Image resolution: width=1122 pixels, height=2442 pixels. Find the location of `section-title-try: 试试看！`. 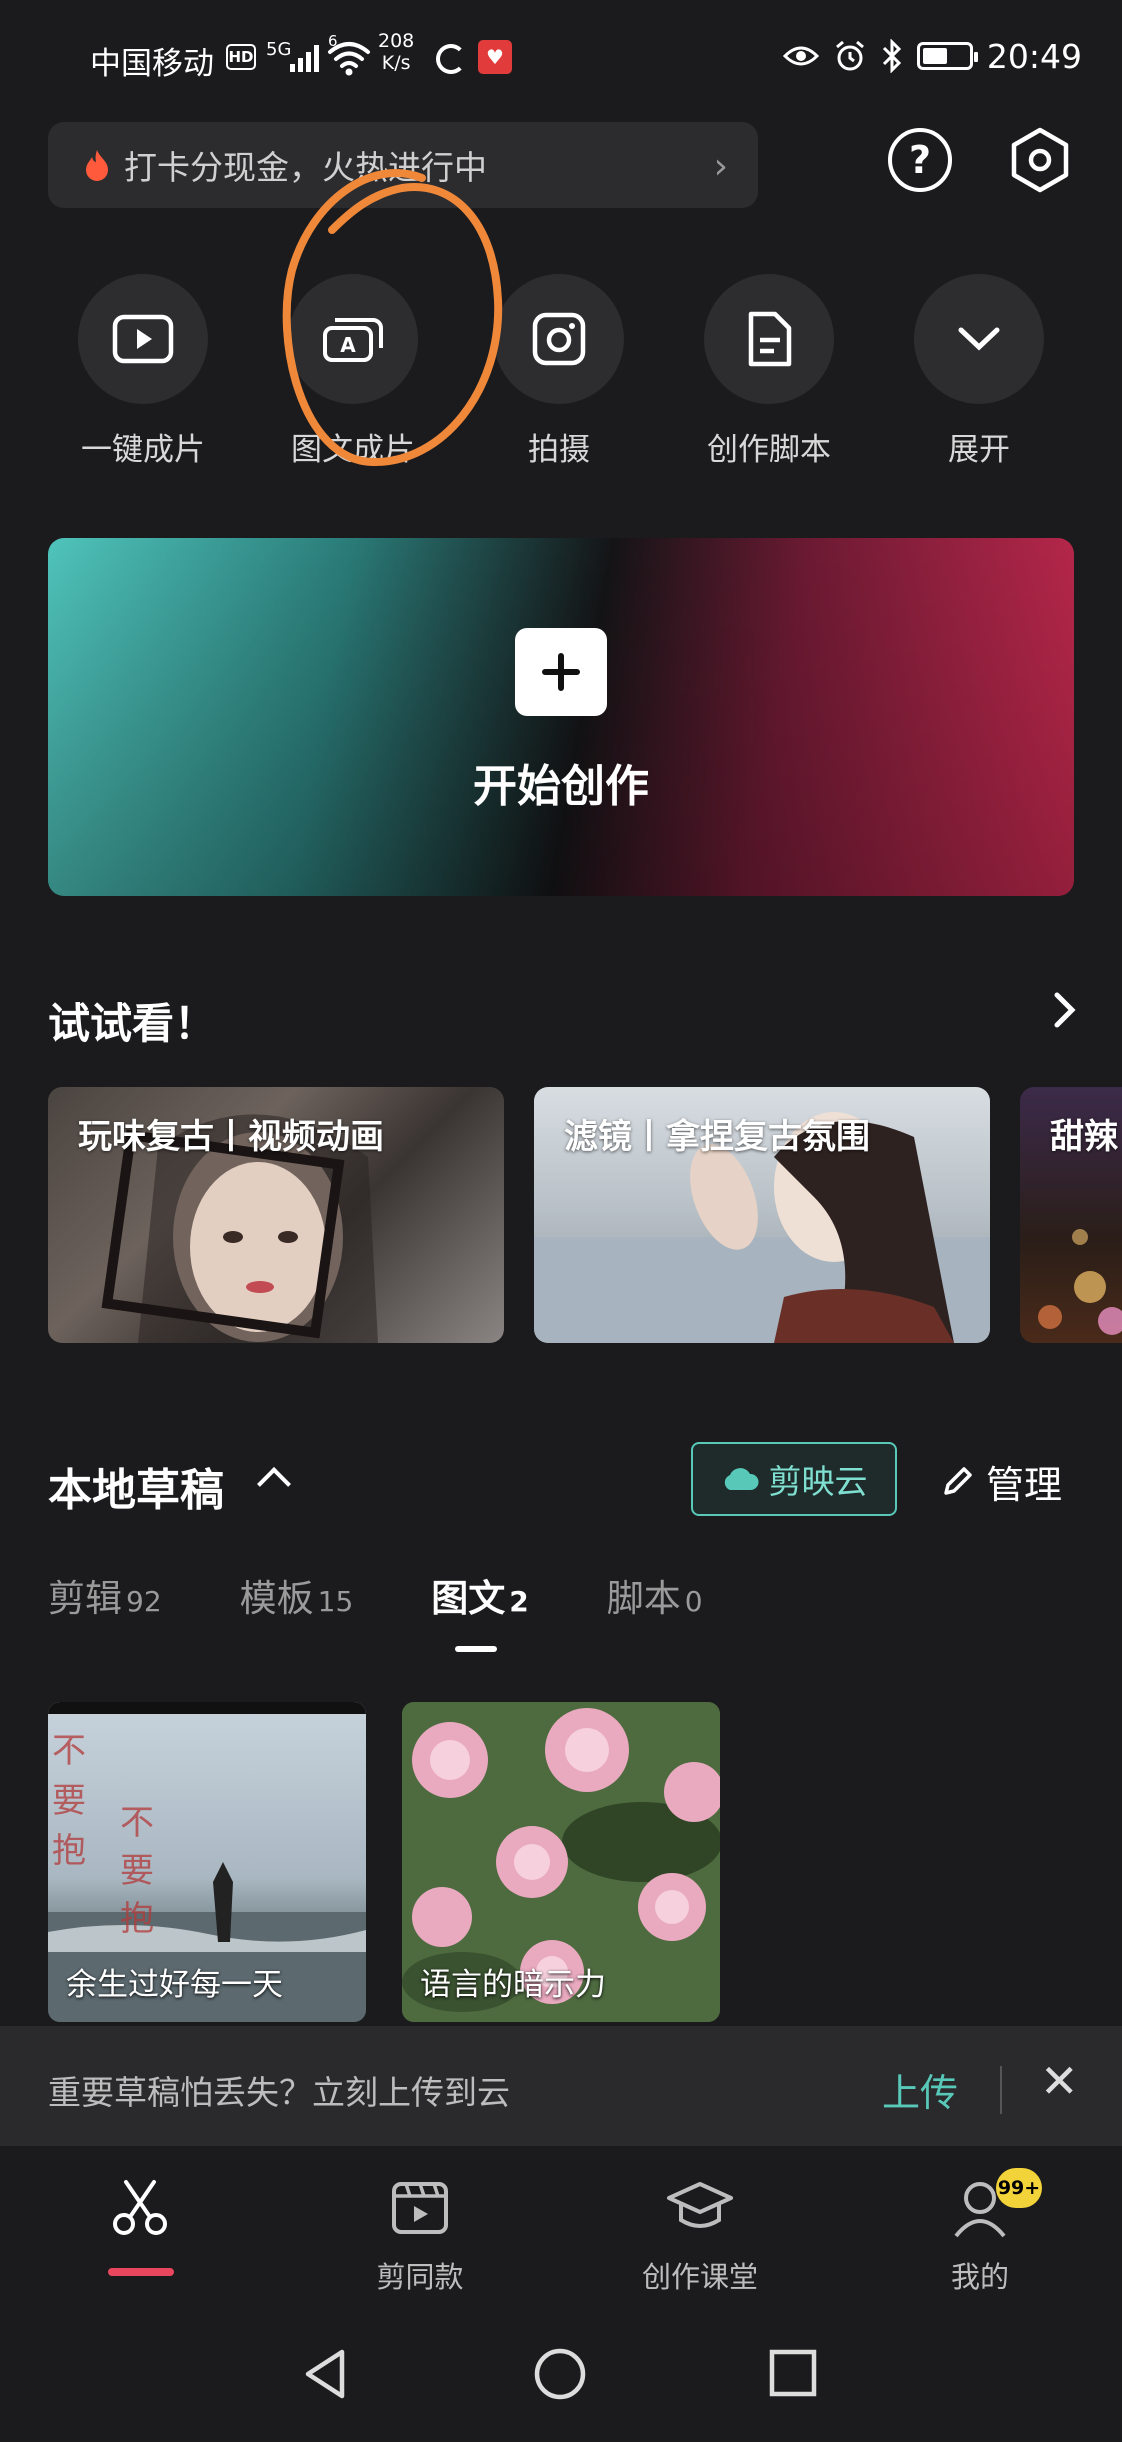

section-title-try: 试试看！ is located at coordinates (132, 1023).